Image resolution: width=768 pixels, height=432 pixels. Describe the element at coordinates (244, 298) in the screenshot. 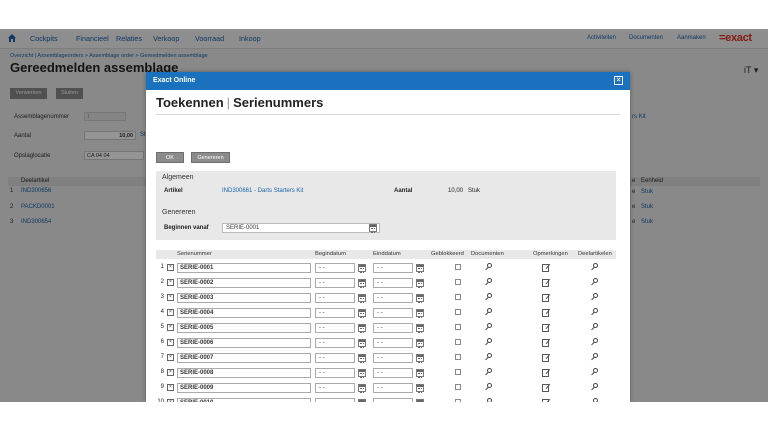

I see `serial-number-input: SERIE-0003` at that location.